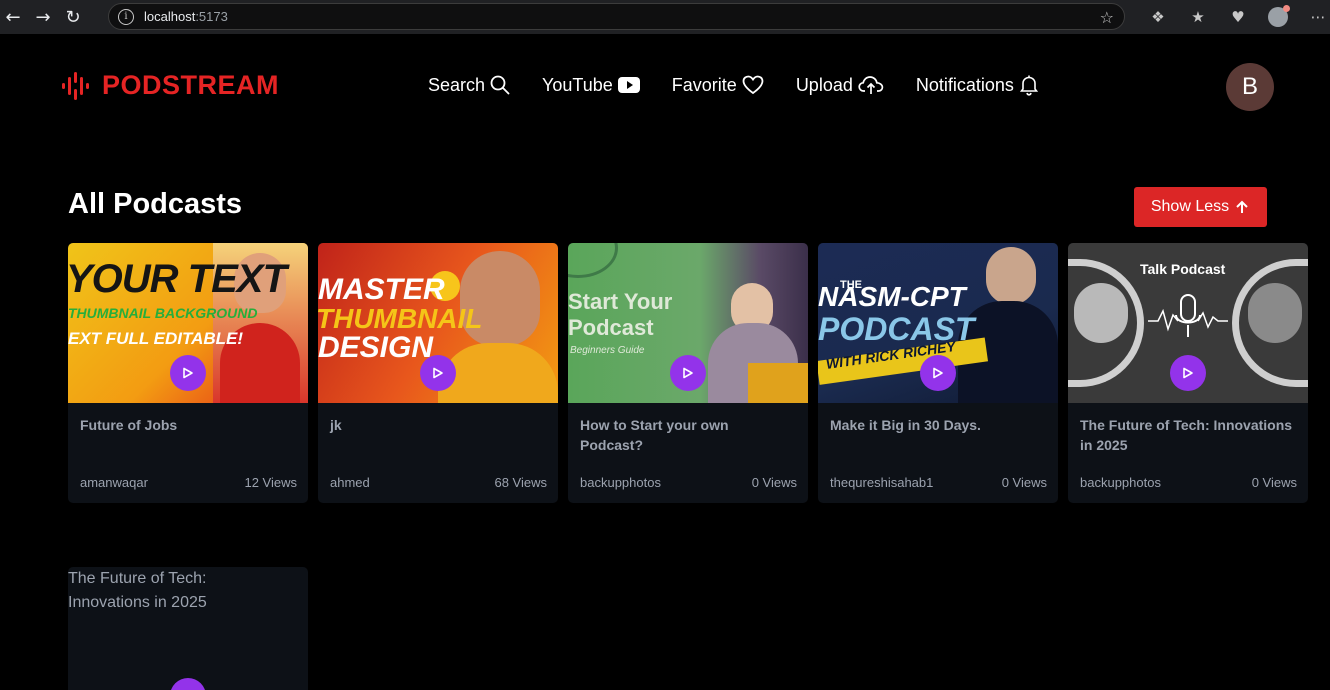 The image size is (1330, 690). What do you see at coordinates (438, 323) in the screenshot?
I see `podcast-thumbnail: MASTER THUMBNAIL DESIGN` at bounding box center [438, 323].